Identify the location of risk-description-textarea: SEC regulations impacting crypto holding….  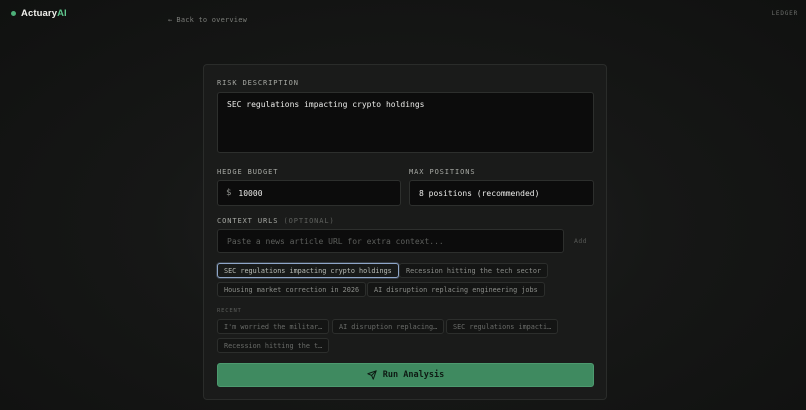
(405, 122).